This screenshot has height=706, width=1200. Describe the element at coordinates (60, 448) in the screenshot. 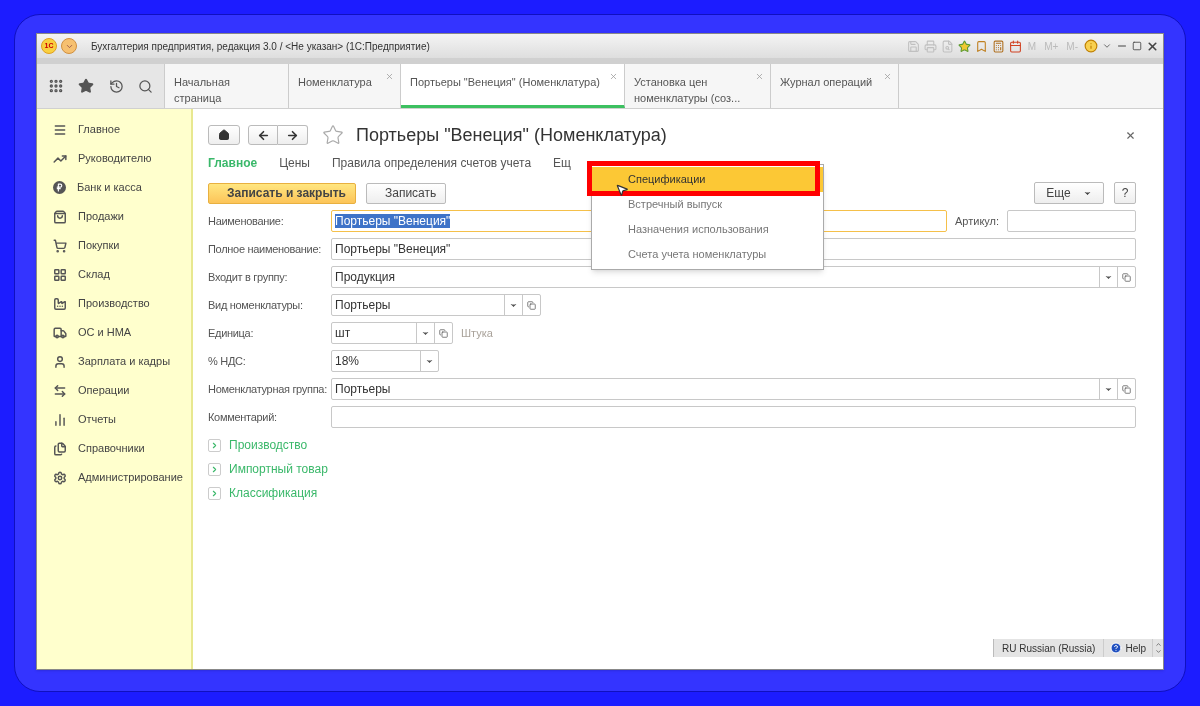

I see `files-icon` at that location.